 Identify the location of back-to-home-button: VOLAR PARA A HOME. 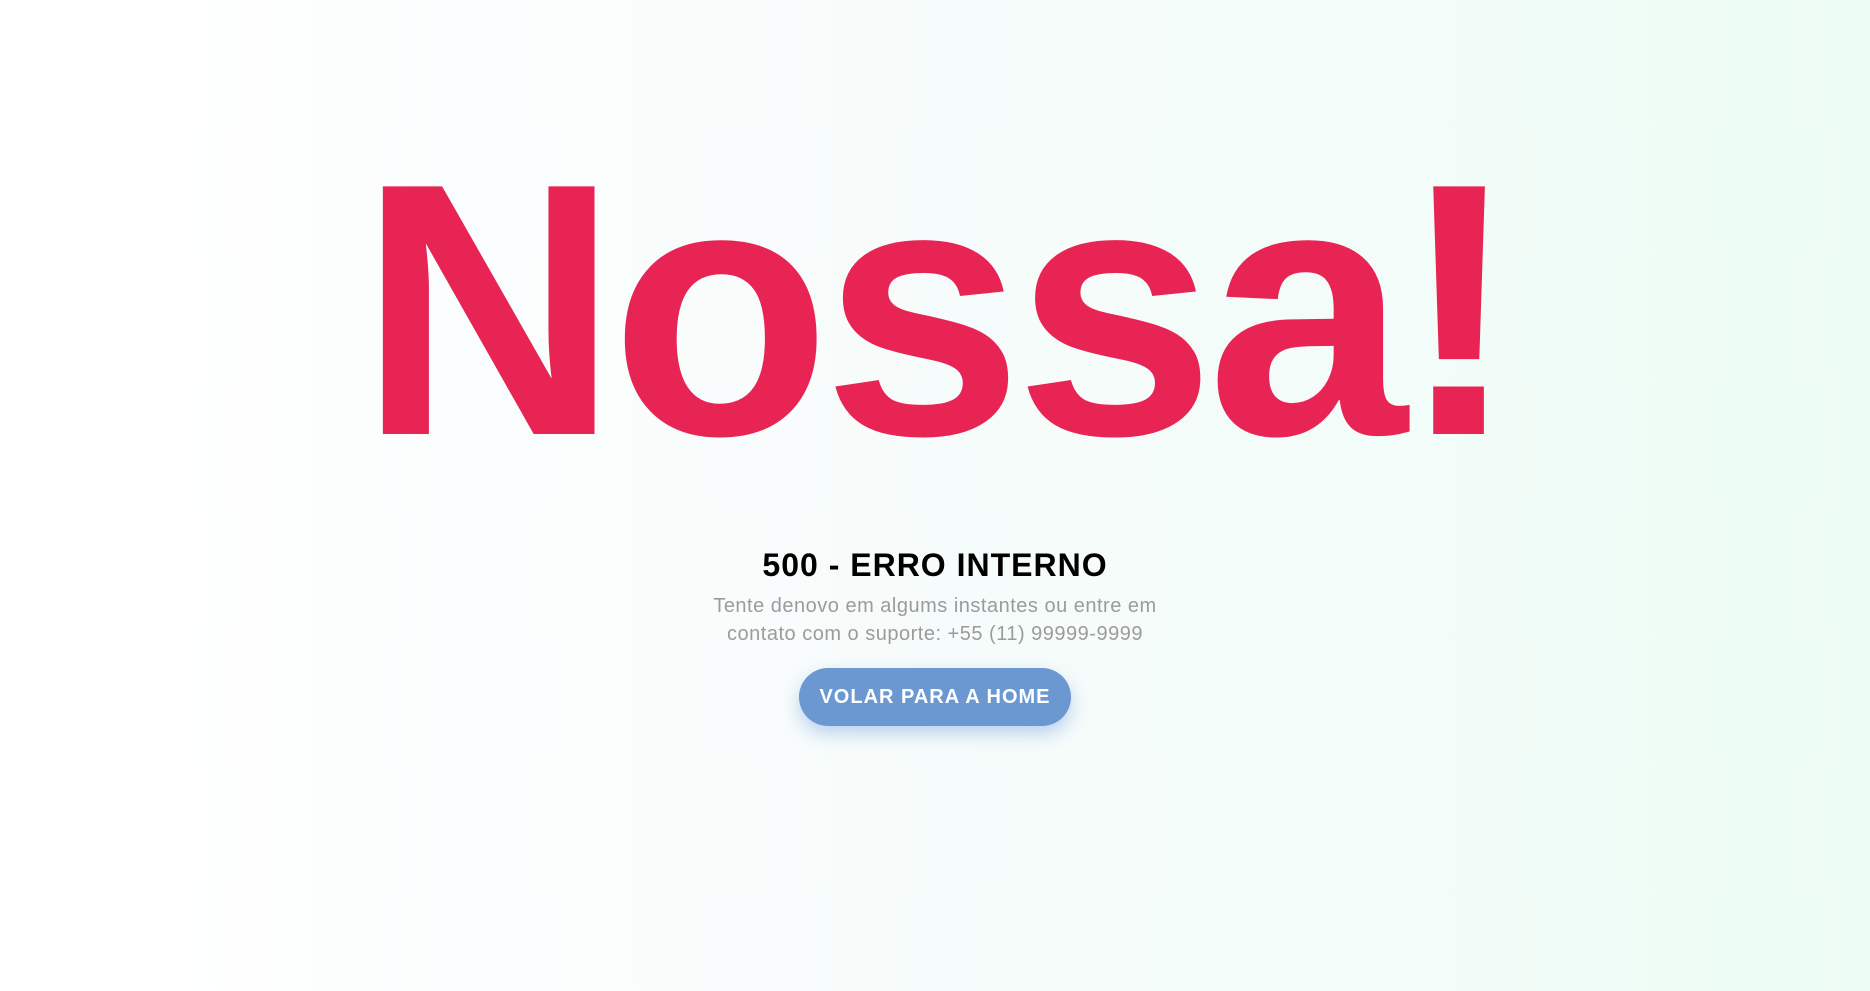
(935, 697).